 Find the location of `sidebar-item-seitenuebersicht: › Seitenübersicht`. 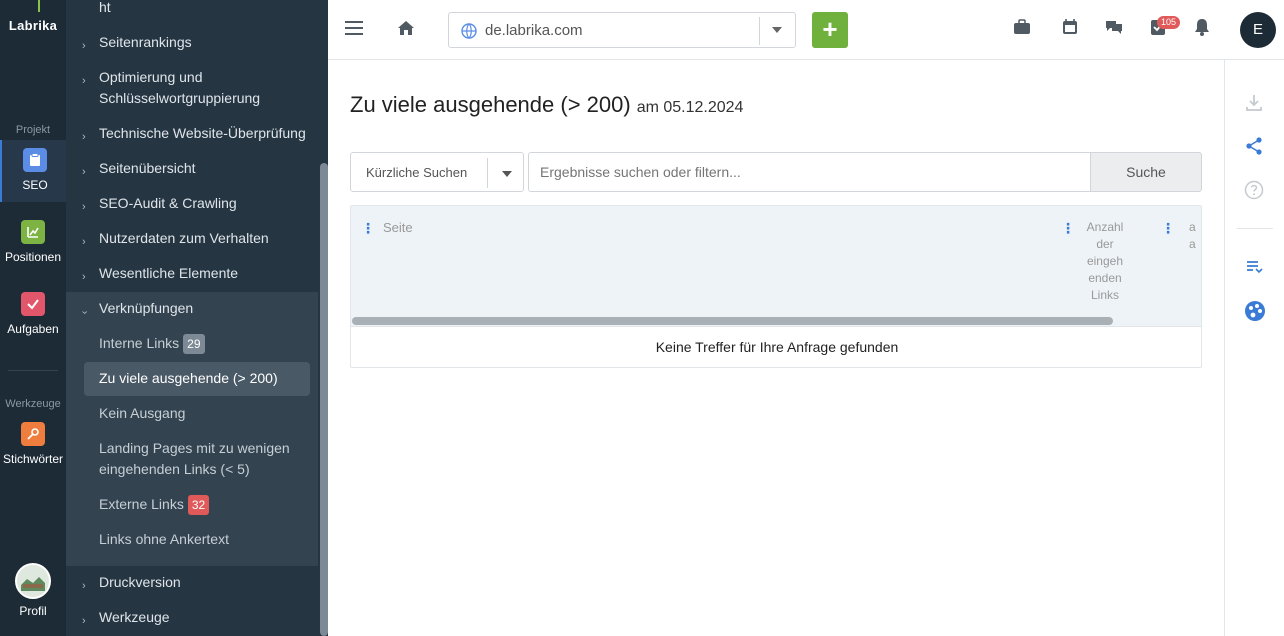

sidebar-item-seitenuebersicht: › Seitenübersicht is located at coordinates (192, 168).